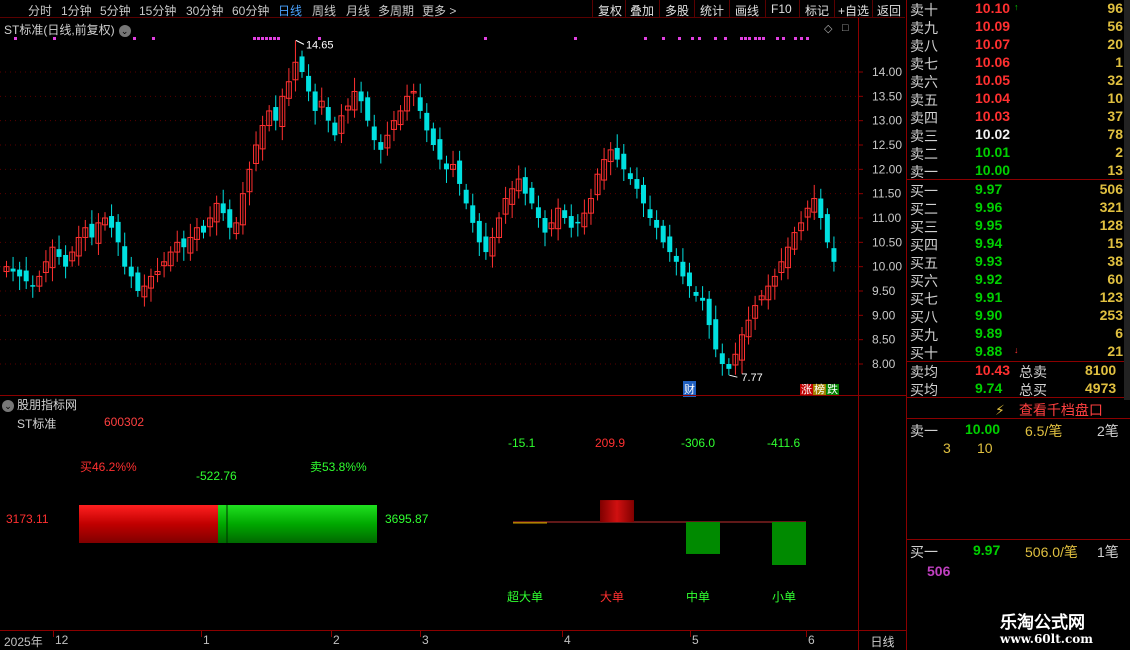 The image size is (1130, 650). Describe the element at coordinates (817, 10) in the screenshot. I see `mark-button: 标记` at that location.